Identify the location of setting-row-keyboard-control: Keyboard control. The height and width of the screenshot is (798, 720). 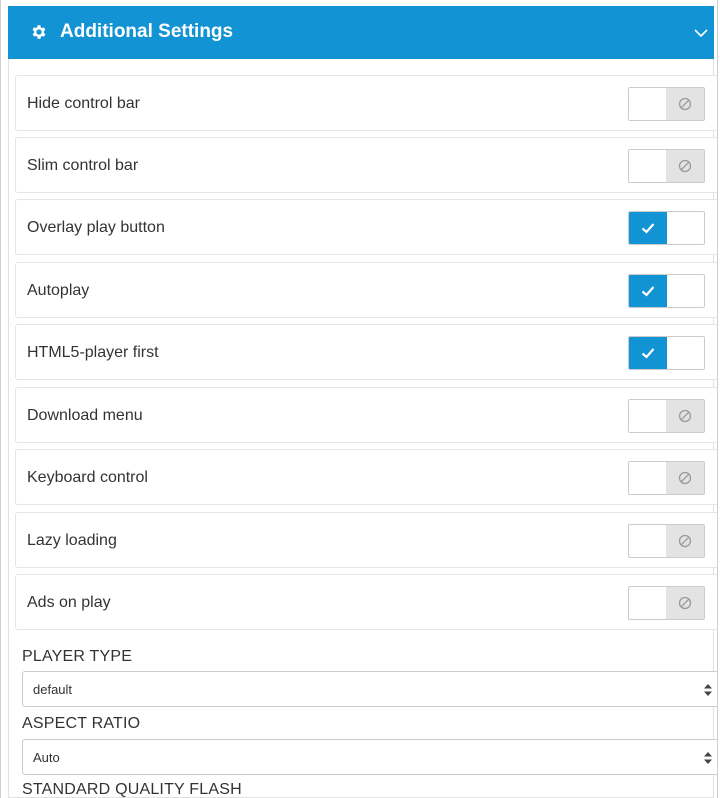
(366, 477).